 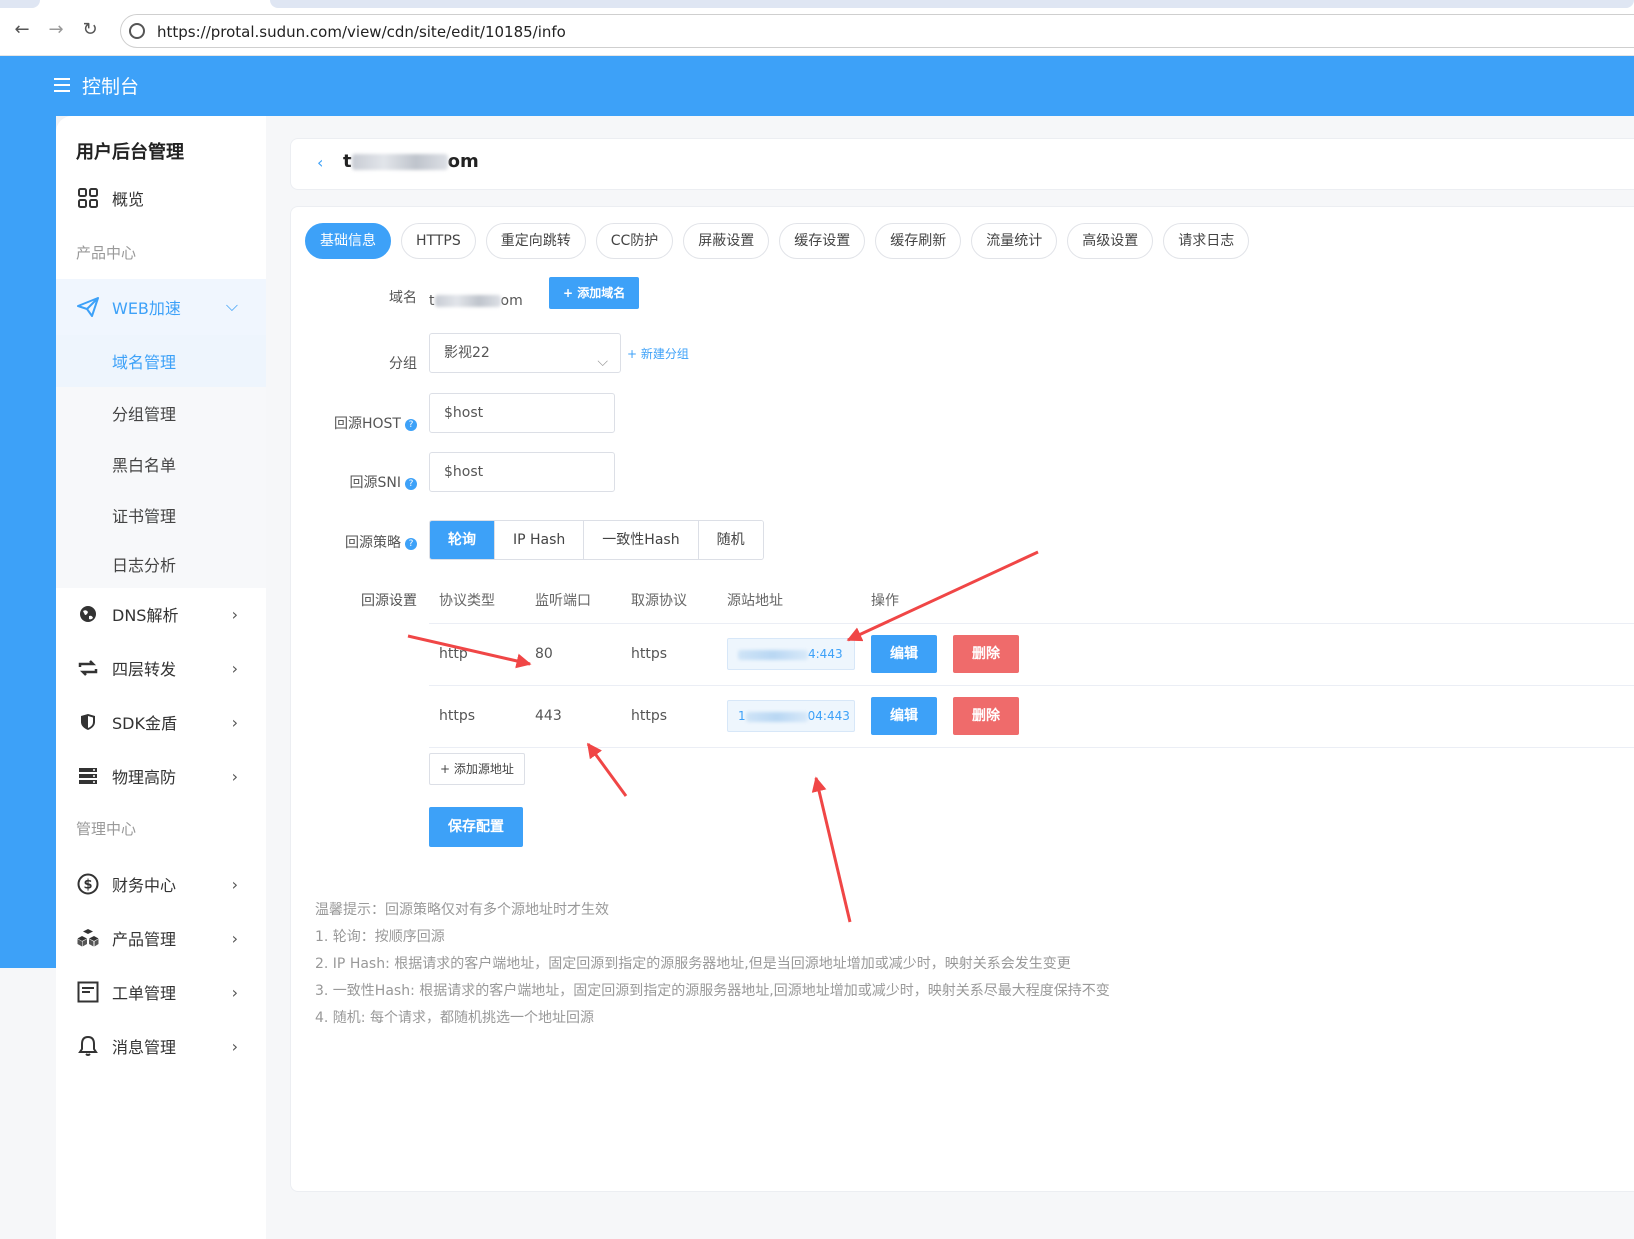 I want to click on site-info-icon, so click(x=137, y=31).